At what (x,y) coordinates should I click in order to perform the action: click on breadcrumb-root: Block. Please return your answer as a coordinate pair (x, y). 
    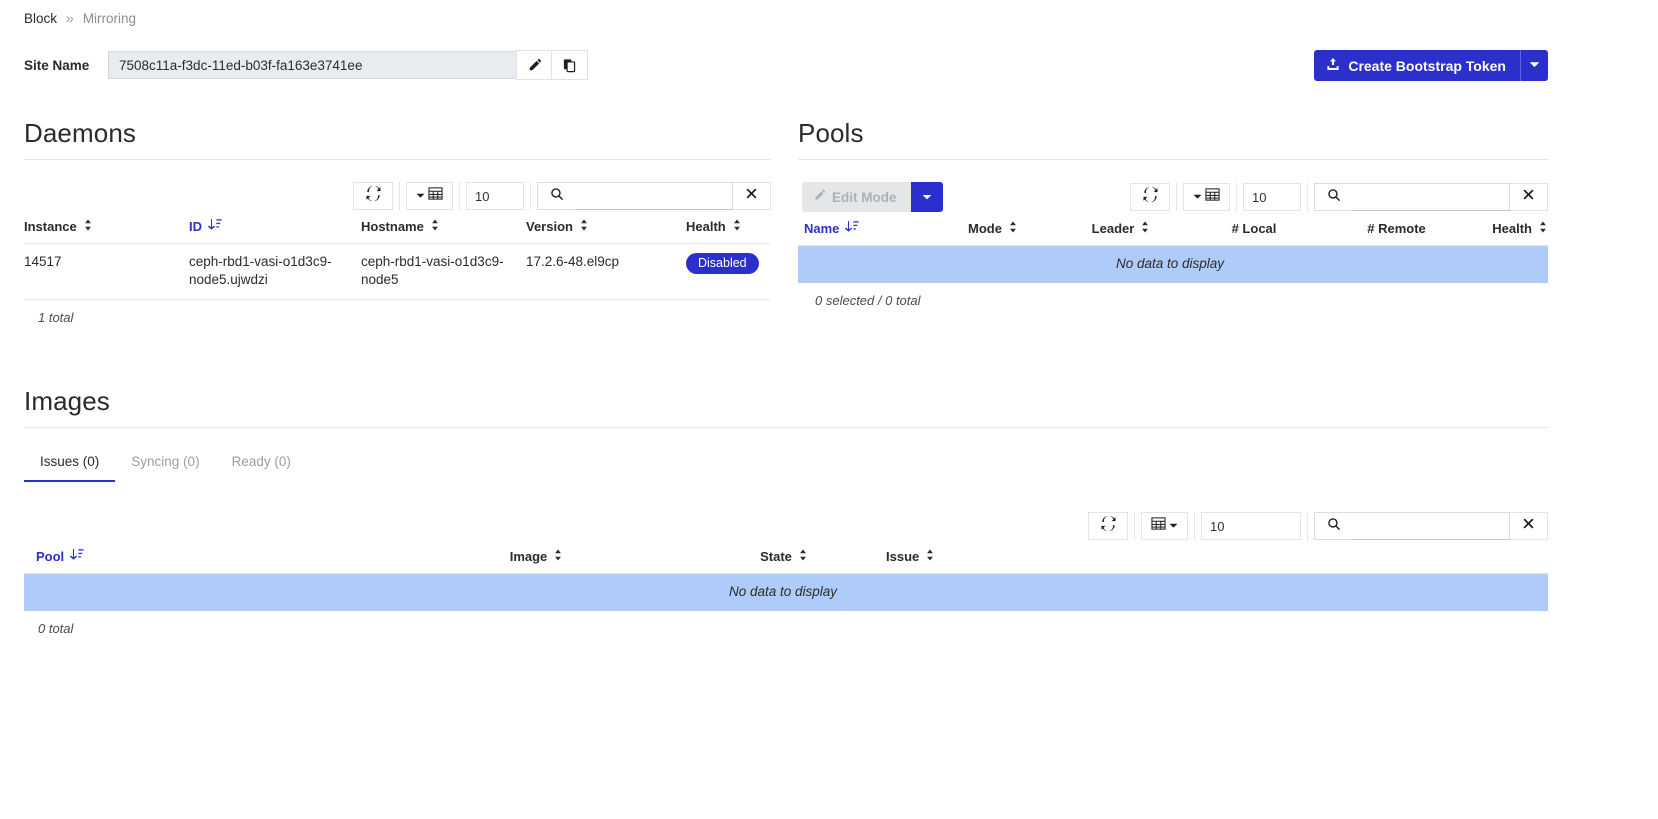
    Looking at the image, I should click on (40, 18).